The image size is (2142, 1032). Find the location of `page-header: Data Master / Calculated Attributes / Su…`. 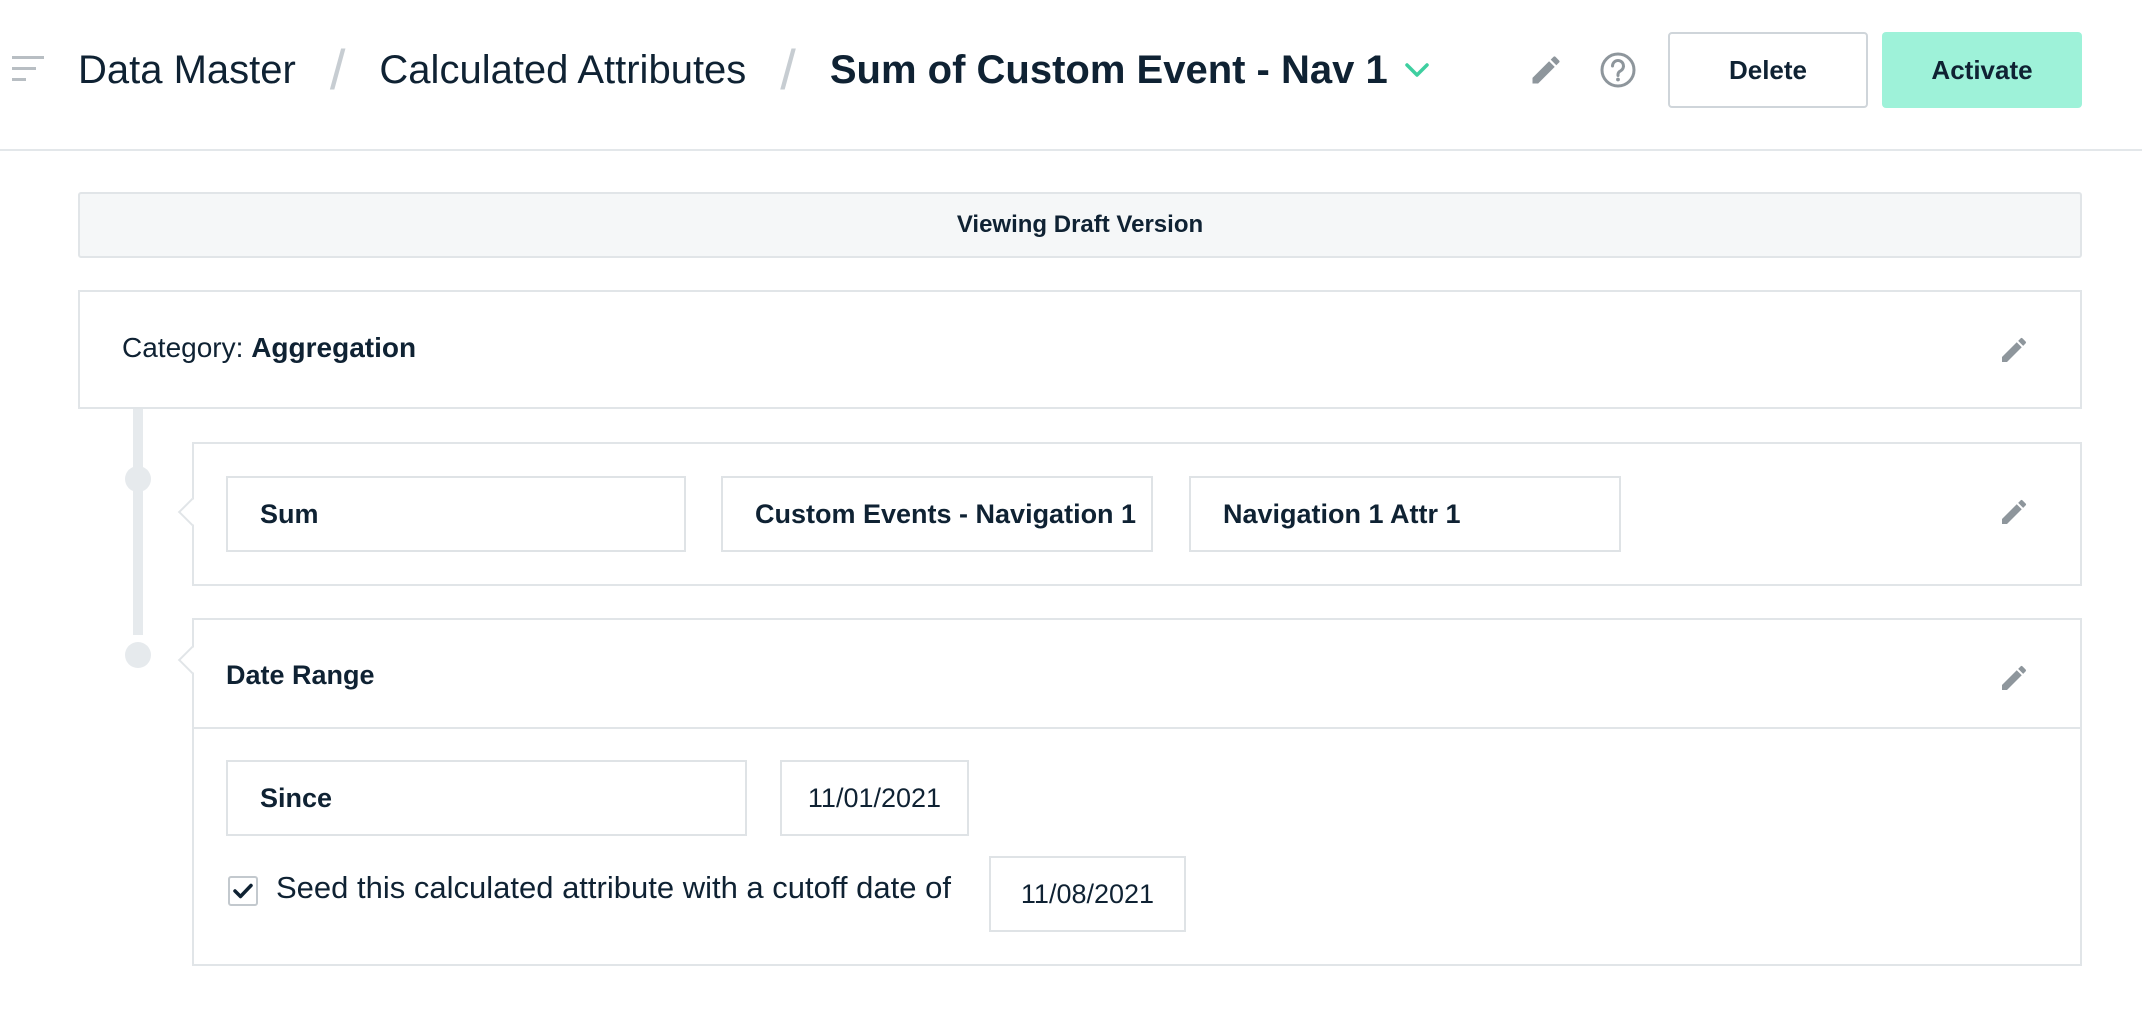

page-header: Data Master / Calculated Attributes / Su… is located at coordinates (1071, 75).